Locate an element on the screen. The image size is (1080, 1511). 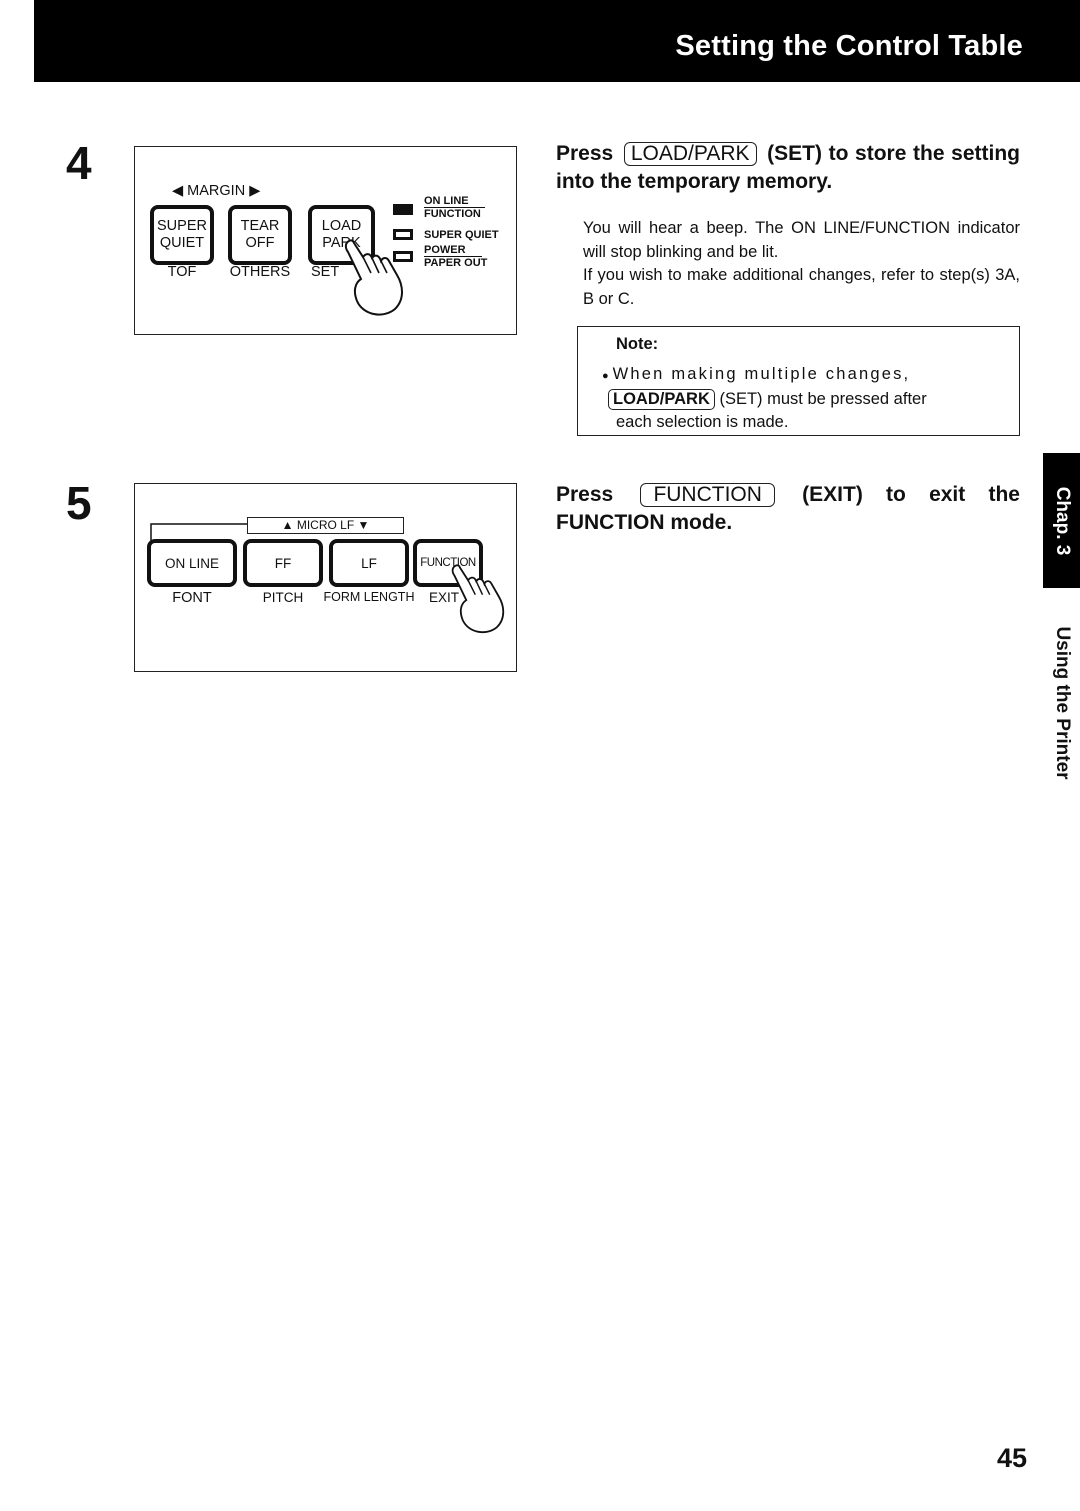
super-quiet-button: SUPER QUIET is located at coordinates (182, 235).